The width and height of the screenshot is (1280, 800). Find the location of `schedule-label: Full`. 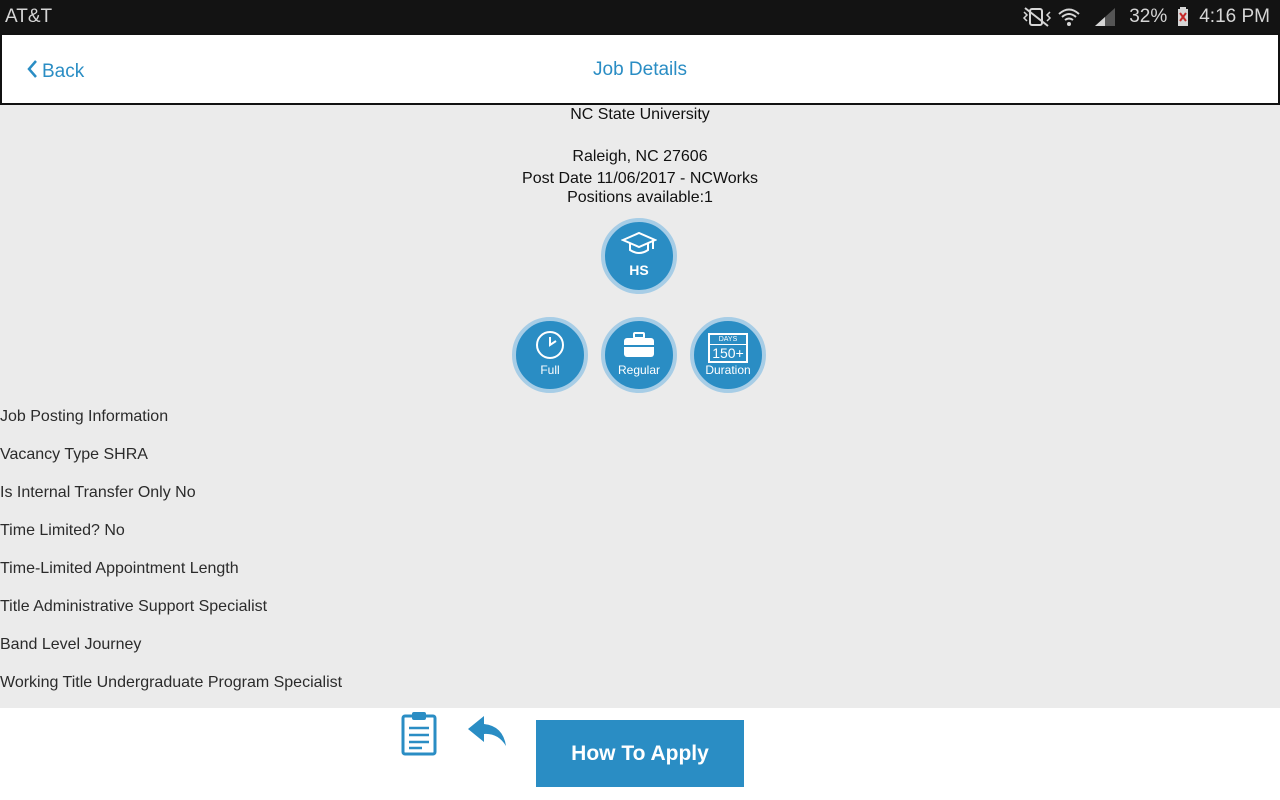

schedule-label: Full is located at coordinates (550, 370).